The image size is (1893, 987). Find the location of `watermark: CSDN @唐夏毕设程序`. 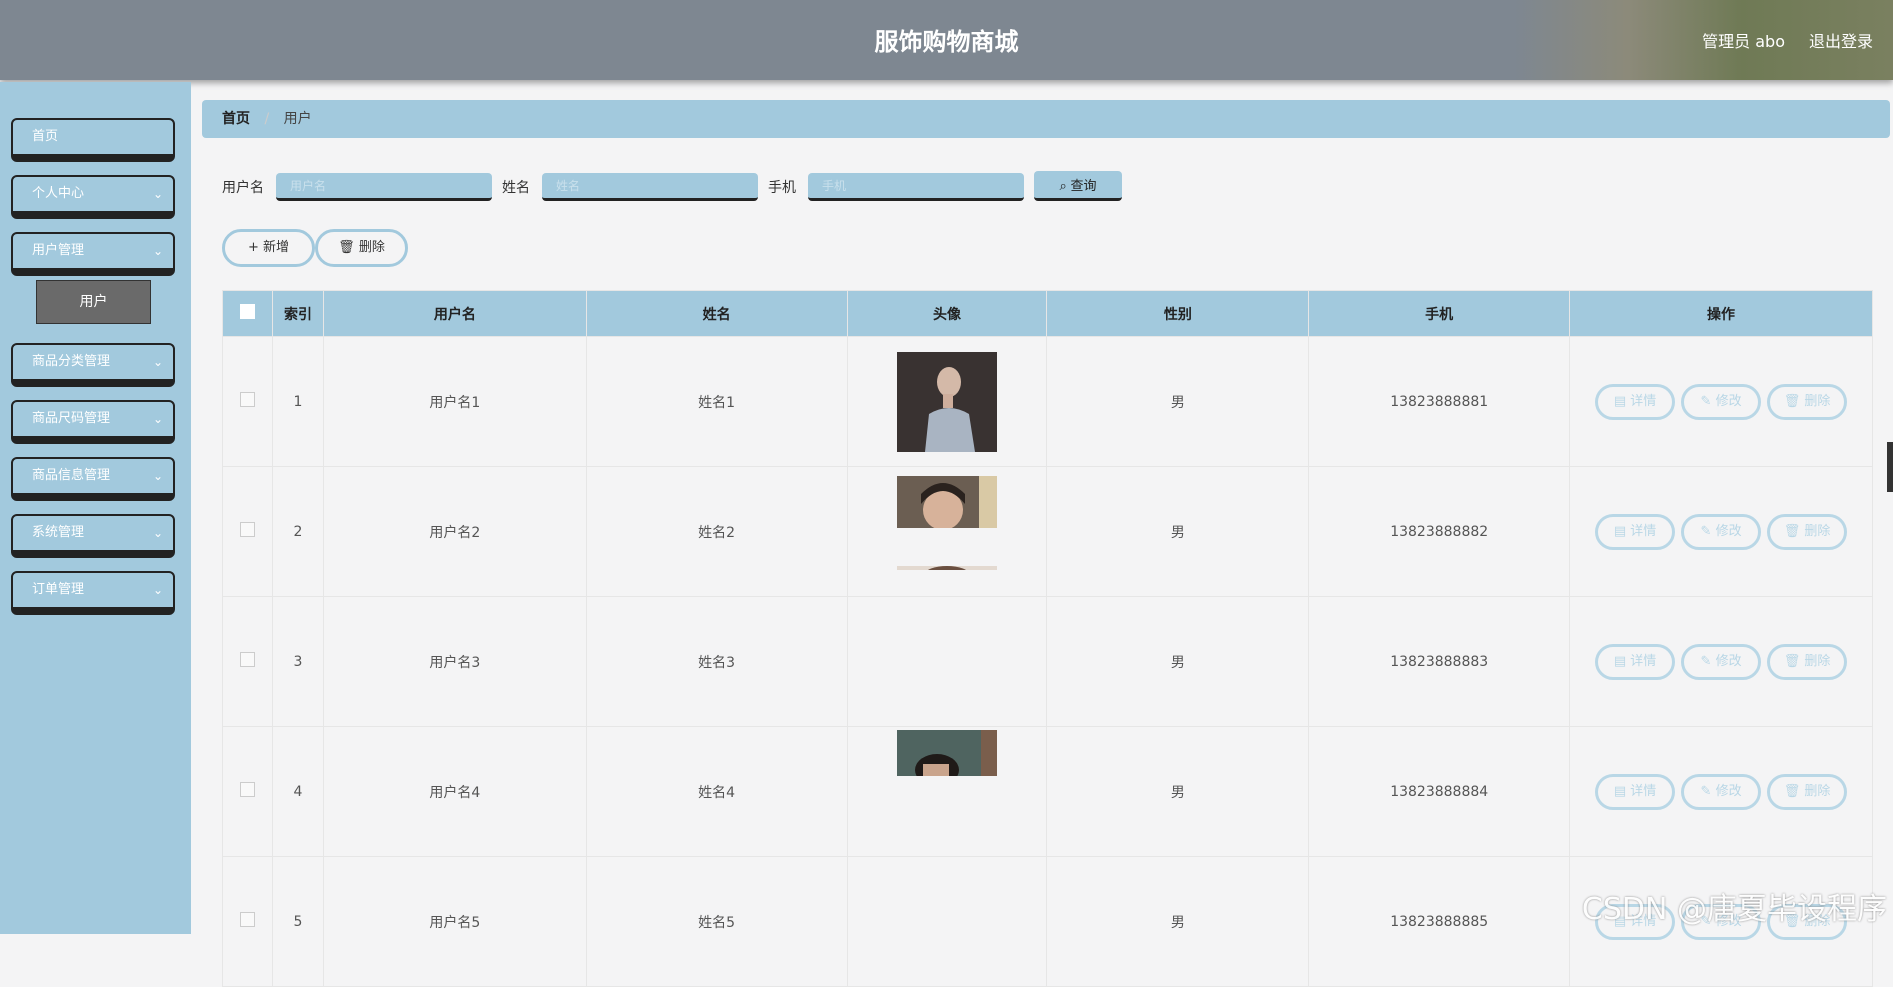

watermark: CSDN @唐夏毕设程序 is located at coordinates (1734, 909).